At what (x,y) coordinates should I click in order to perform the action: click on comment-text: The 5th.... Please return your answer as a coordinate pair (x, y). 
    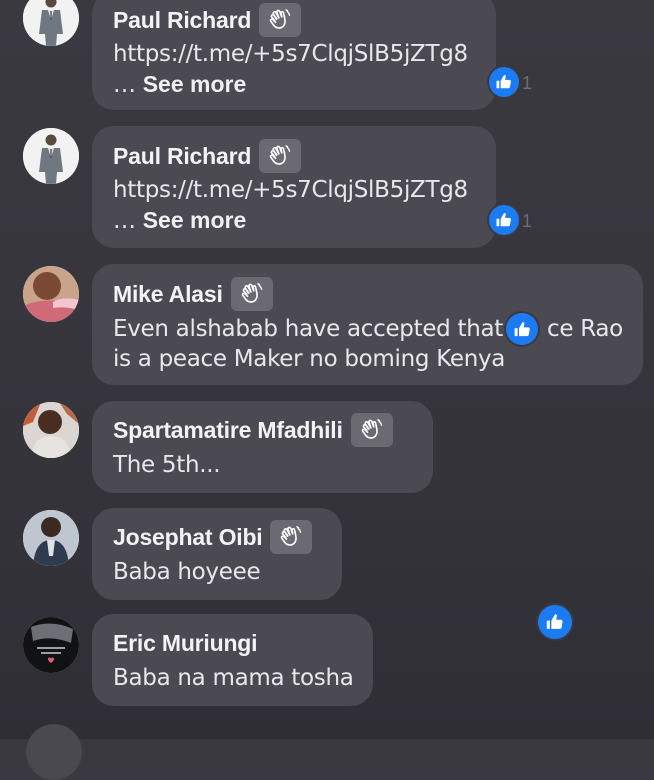
    Looking at the image, I should click on (167, 465).